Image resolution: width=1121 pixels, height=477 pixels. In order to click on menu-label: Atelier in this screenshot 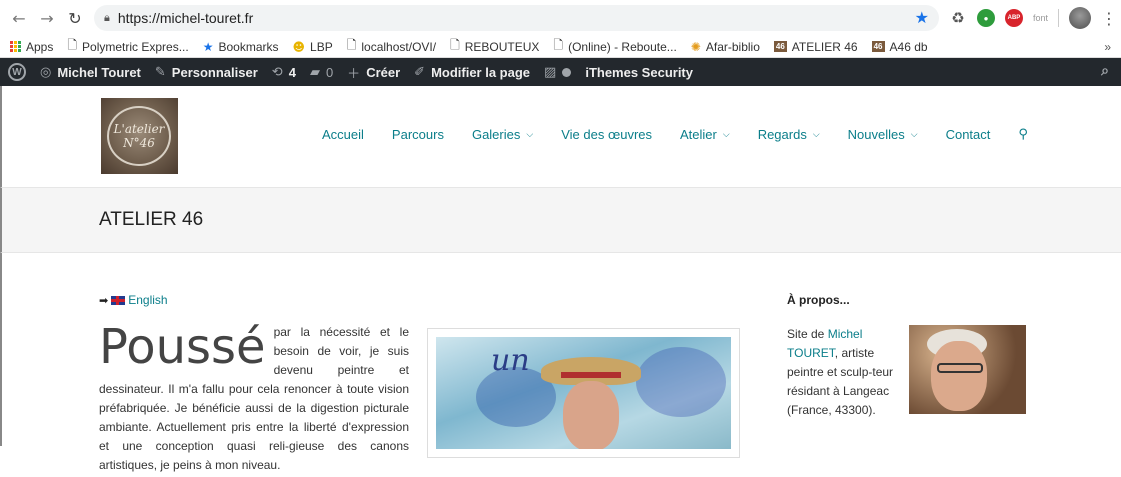, I will do `click(698, 134)`.